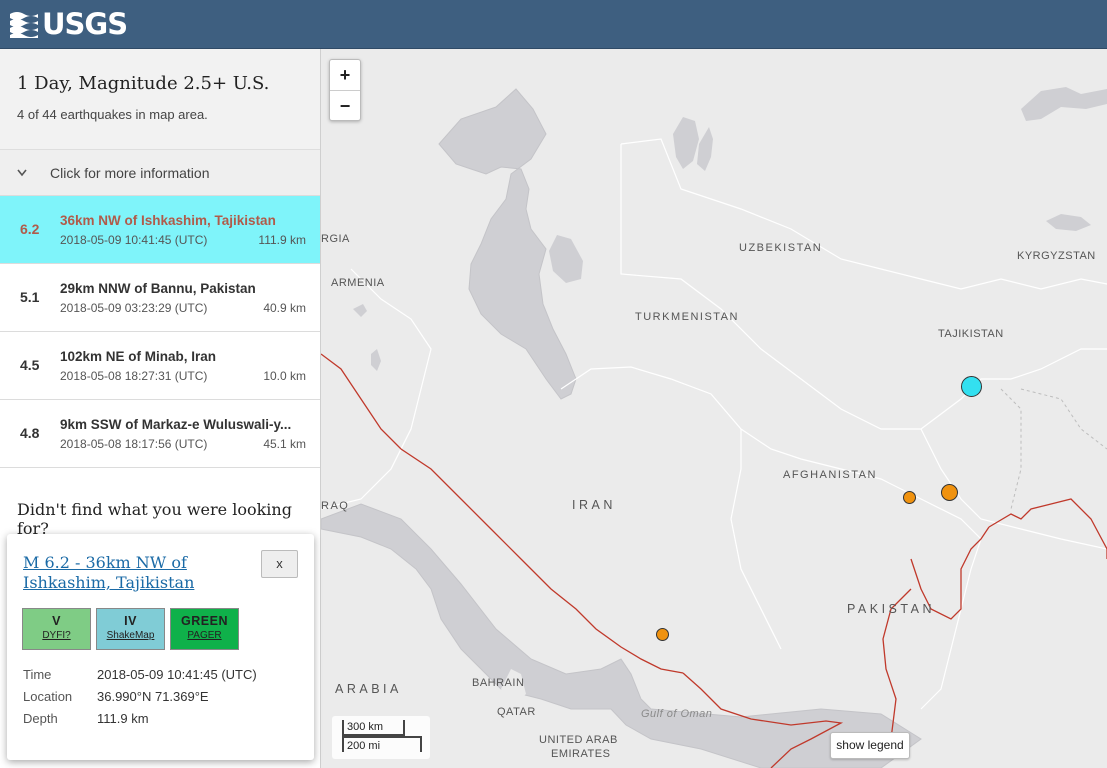 The width and height of the screenshot is (1107, 768). I want to click on header-bar: USGS, so click(553, 24).